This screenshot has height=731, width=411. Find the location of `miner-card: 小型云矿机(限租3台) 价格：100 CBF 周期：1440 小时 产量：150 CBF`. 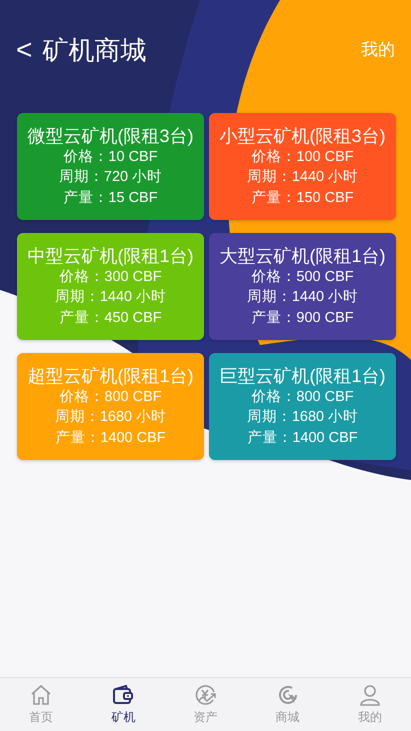

miner-card: 小型云矿机(限租3台) 价格：100 CBF 周期：1440 小时 产量：150 CBF is located at coordinates (302, 166).